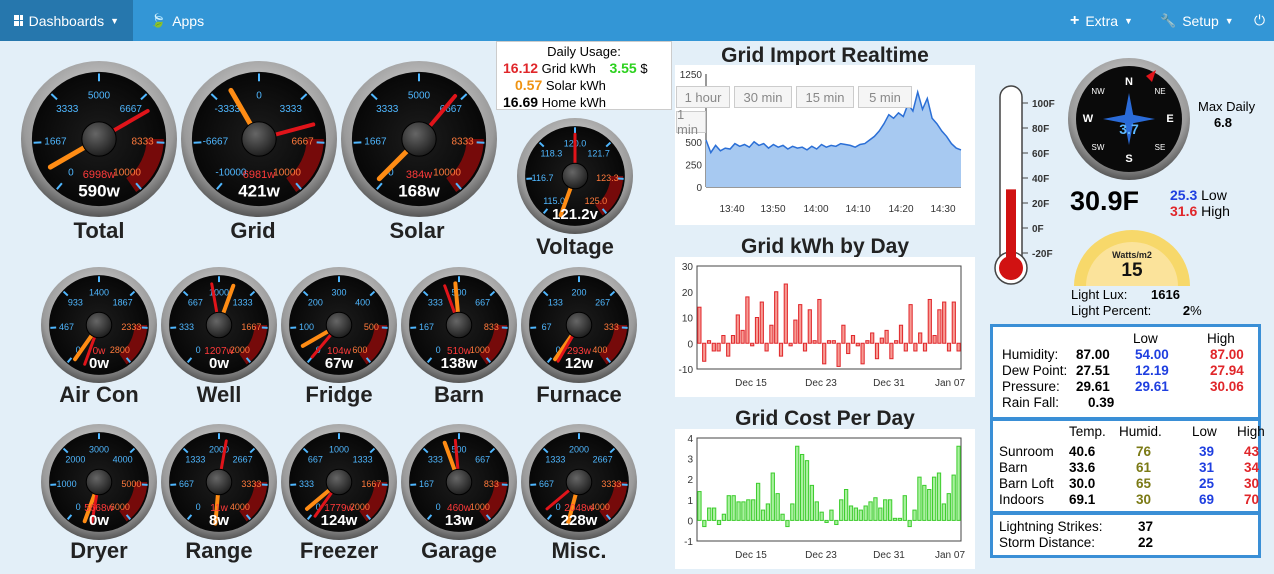  Describe the element at coordinates (885, 97) in the screenshot. I see `range-button: 5 min` at that location.